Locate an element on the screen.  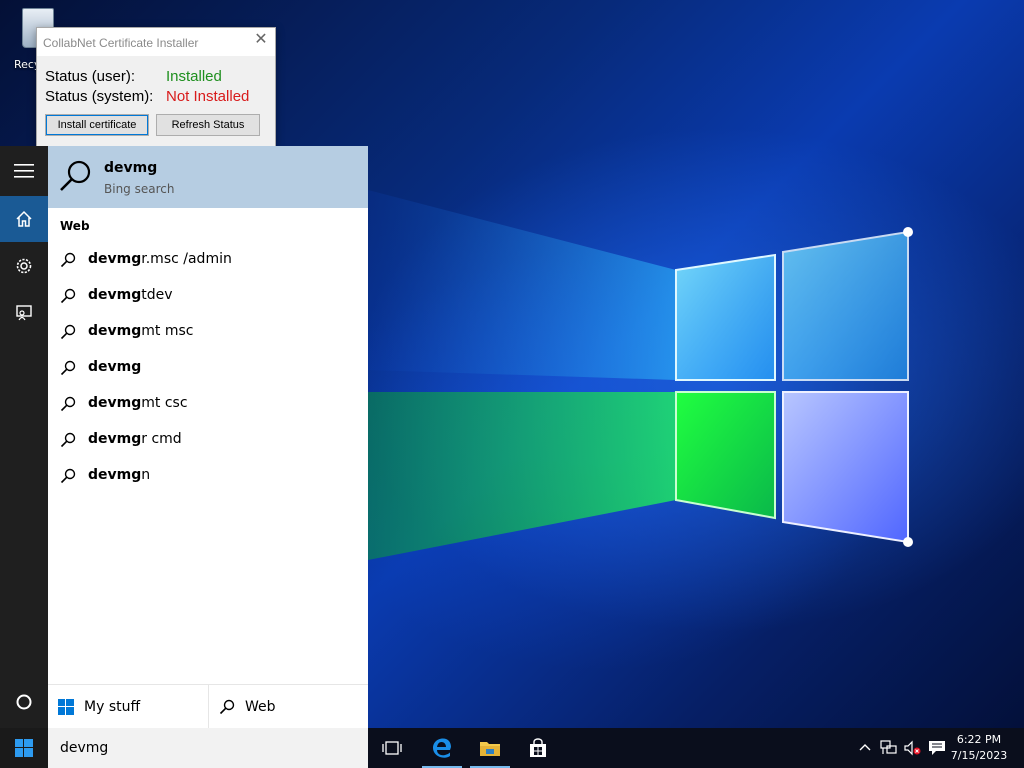
suggestion-rest-text: mt csc is located at coordinates (164, 403).